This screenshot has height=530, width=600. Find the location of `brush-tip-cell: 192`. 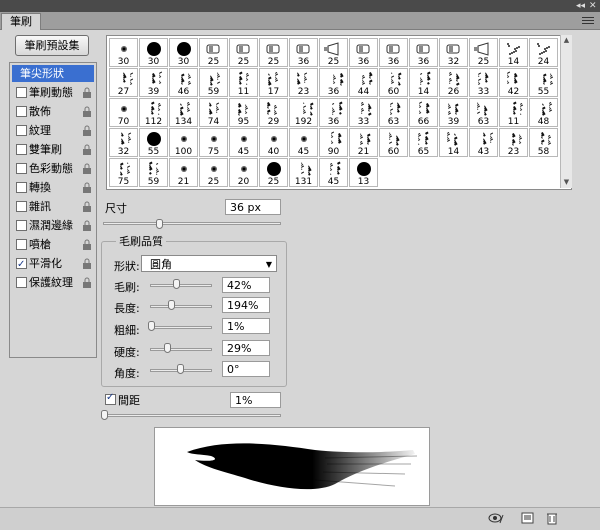

brush-tip-cell: 192 is located at coordinates (303, 112).